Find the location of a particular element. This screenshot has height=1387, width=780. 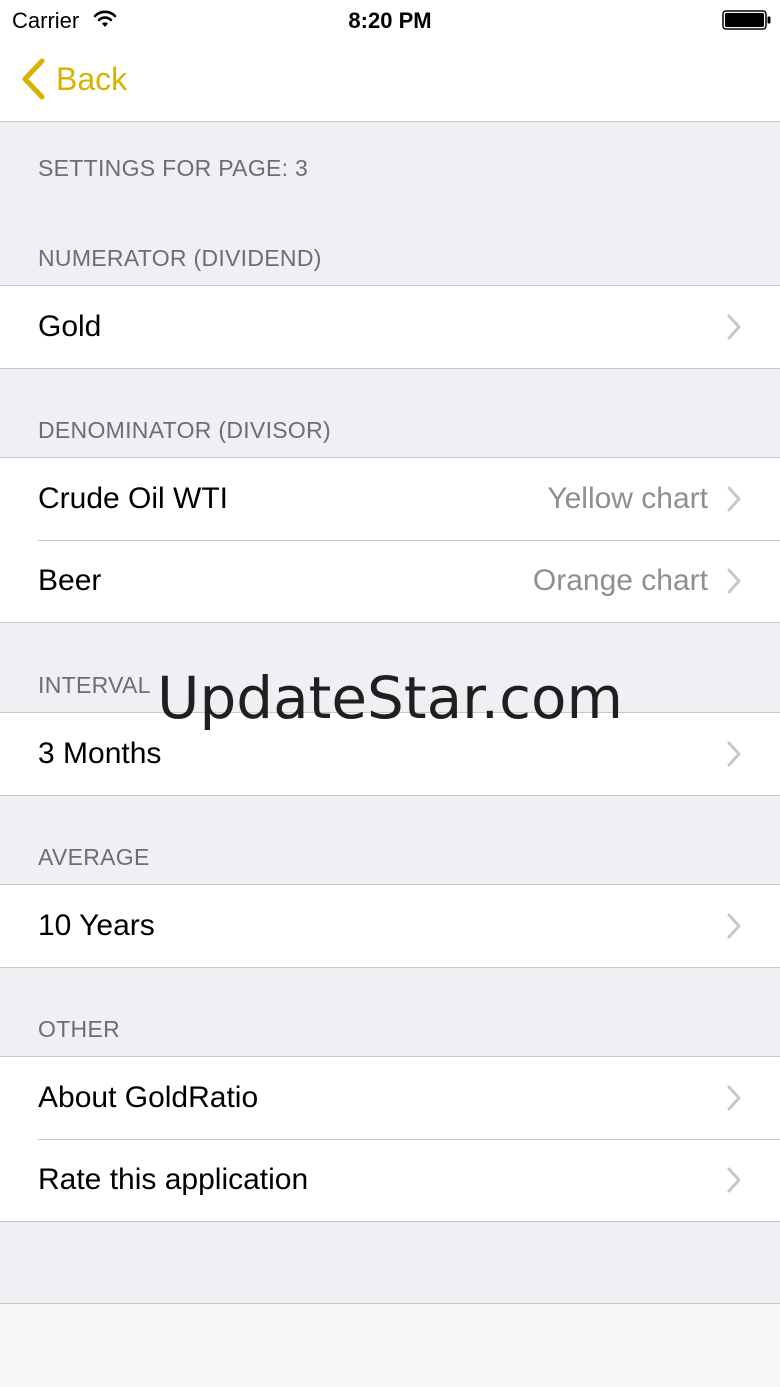

group-other: About GoldRatio Rate this application is located at coordinates (390, 1139).